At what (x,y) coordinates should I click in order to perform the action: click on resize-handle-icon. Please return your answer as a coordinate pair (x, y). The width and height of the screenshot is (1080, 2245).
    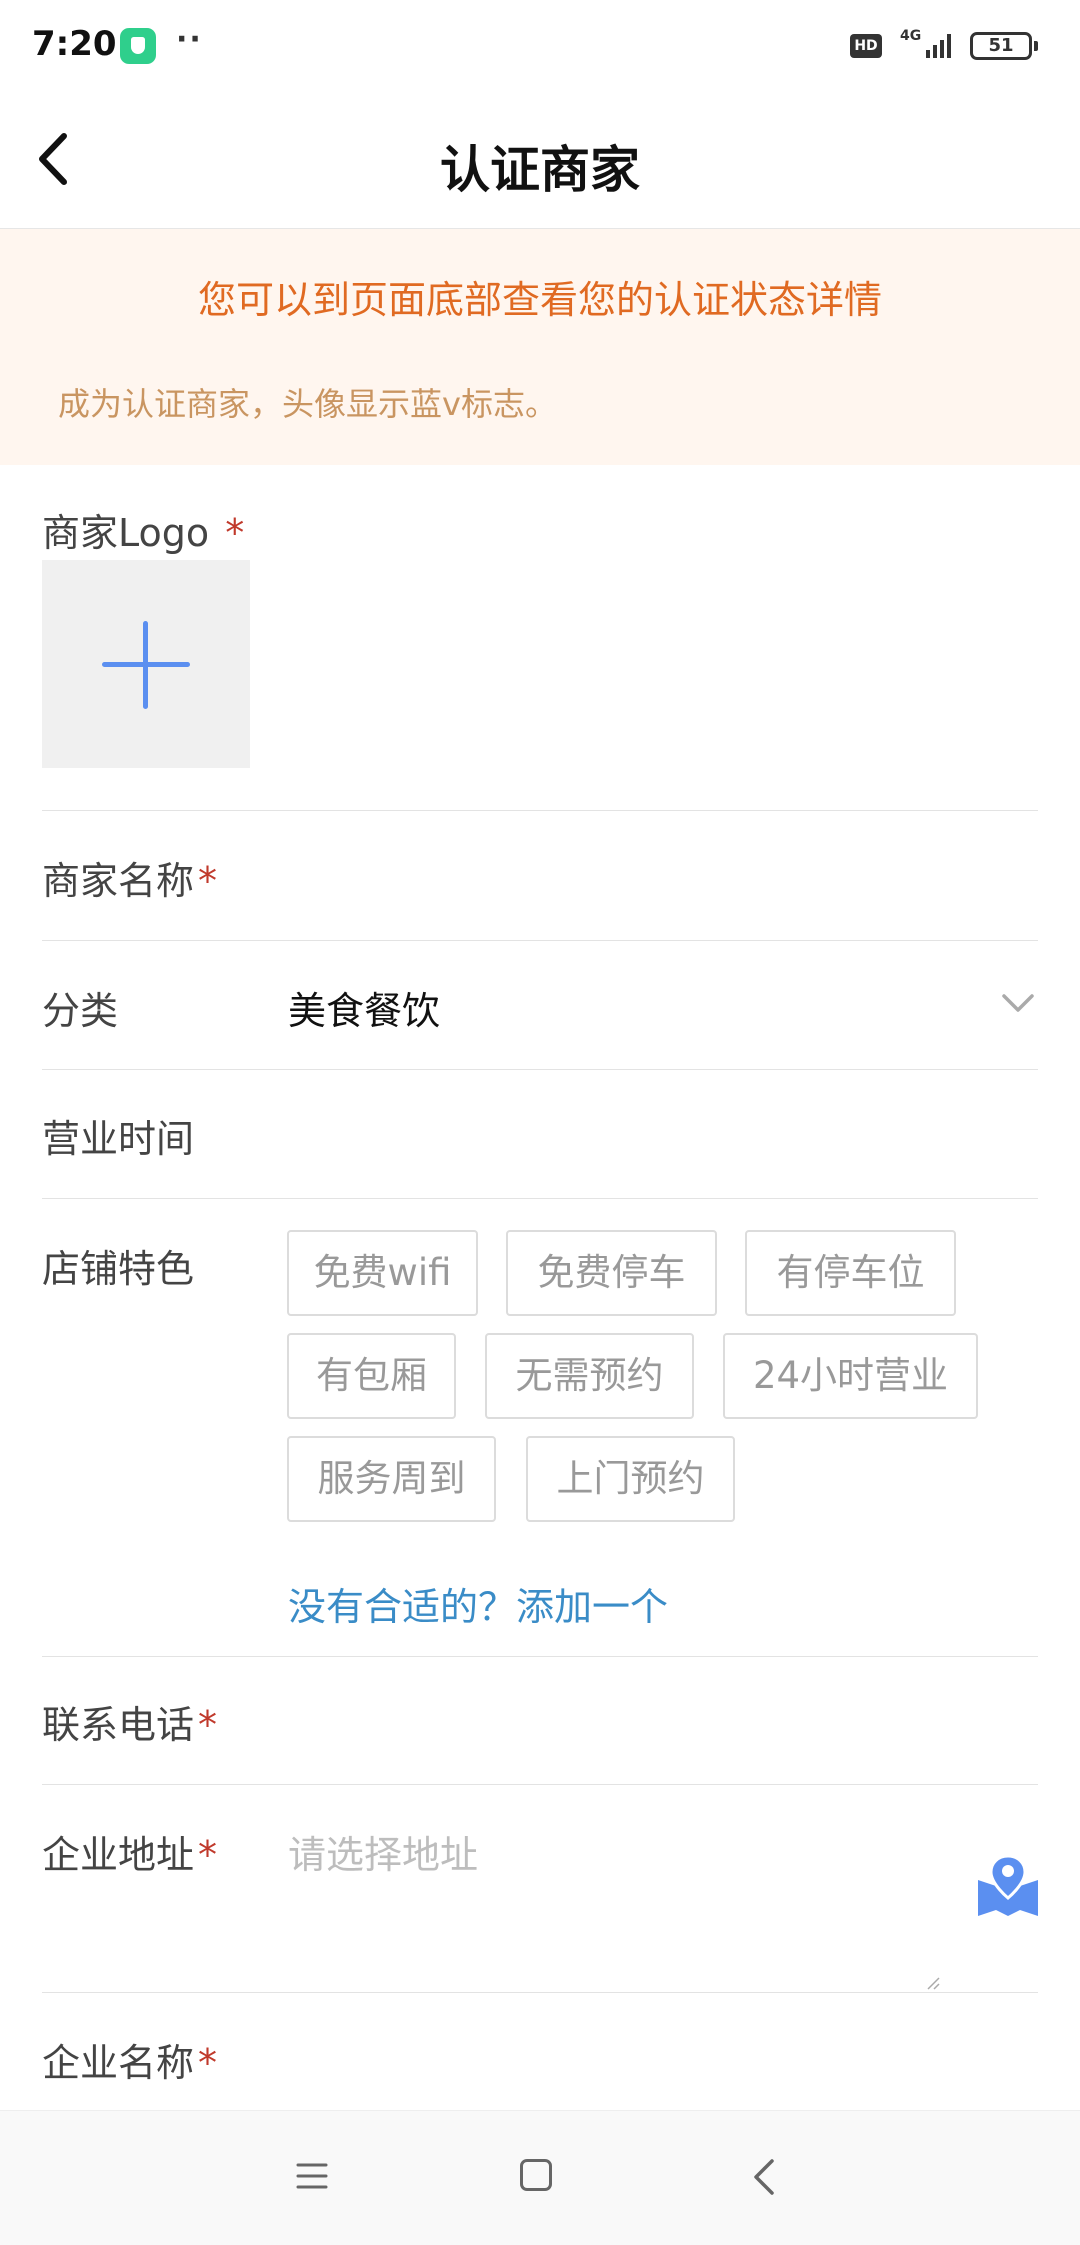
    Looking at the image, I should click on (933, 1983).